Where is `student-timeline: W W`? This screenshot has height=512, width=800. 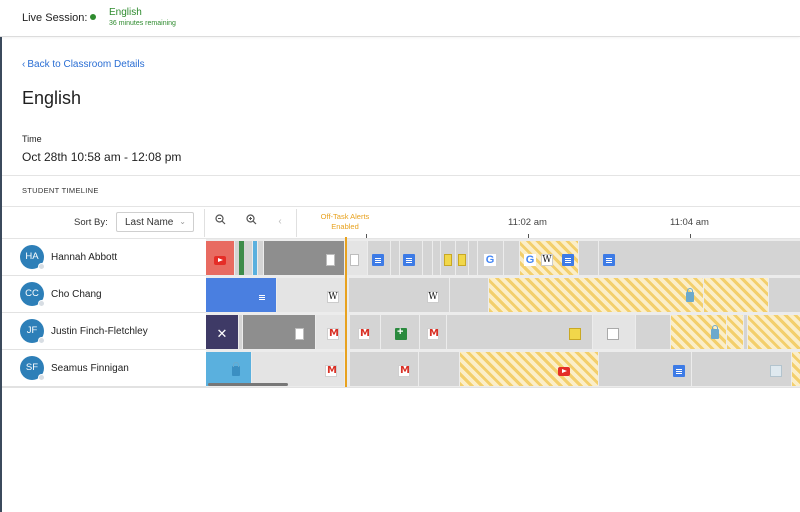 student-timeline: W W is located at coordinates (503, 294).